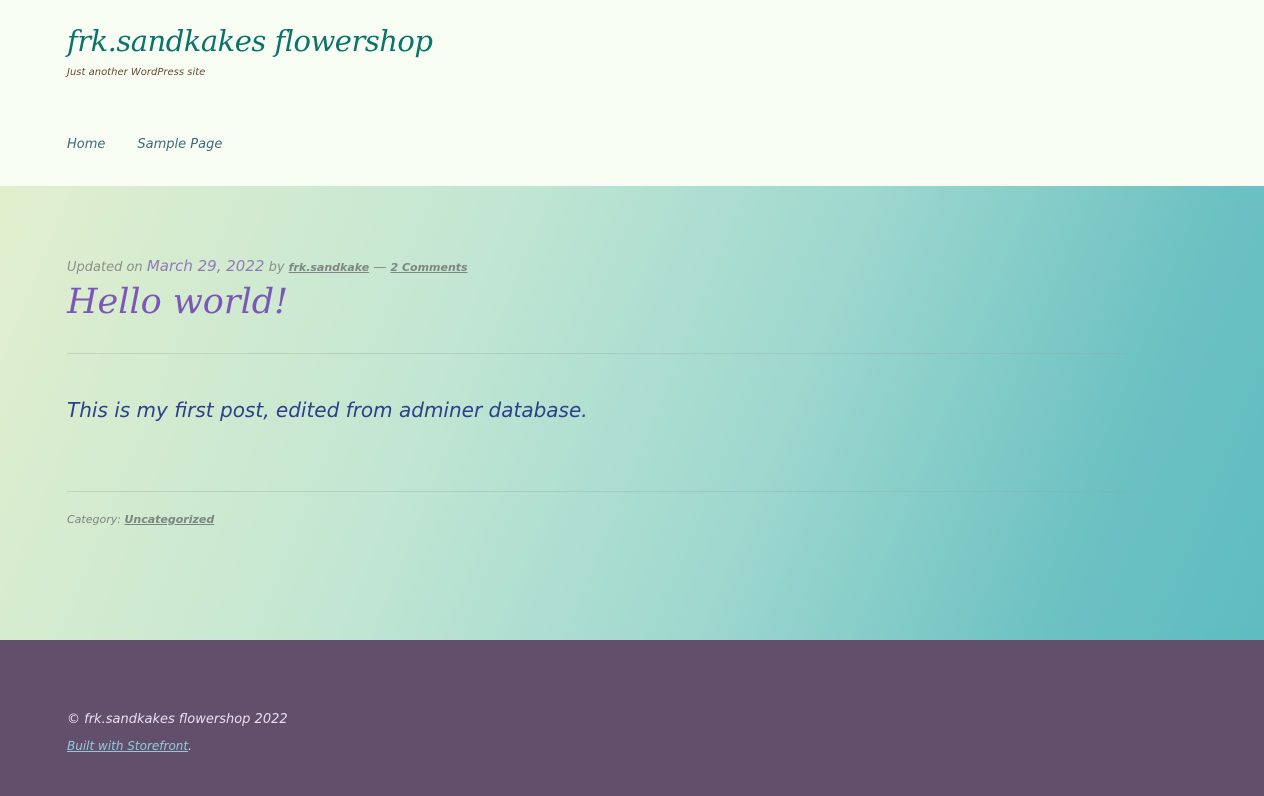  I want to click on nav-item-sample-page: Sample Page, so click(179, 144).